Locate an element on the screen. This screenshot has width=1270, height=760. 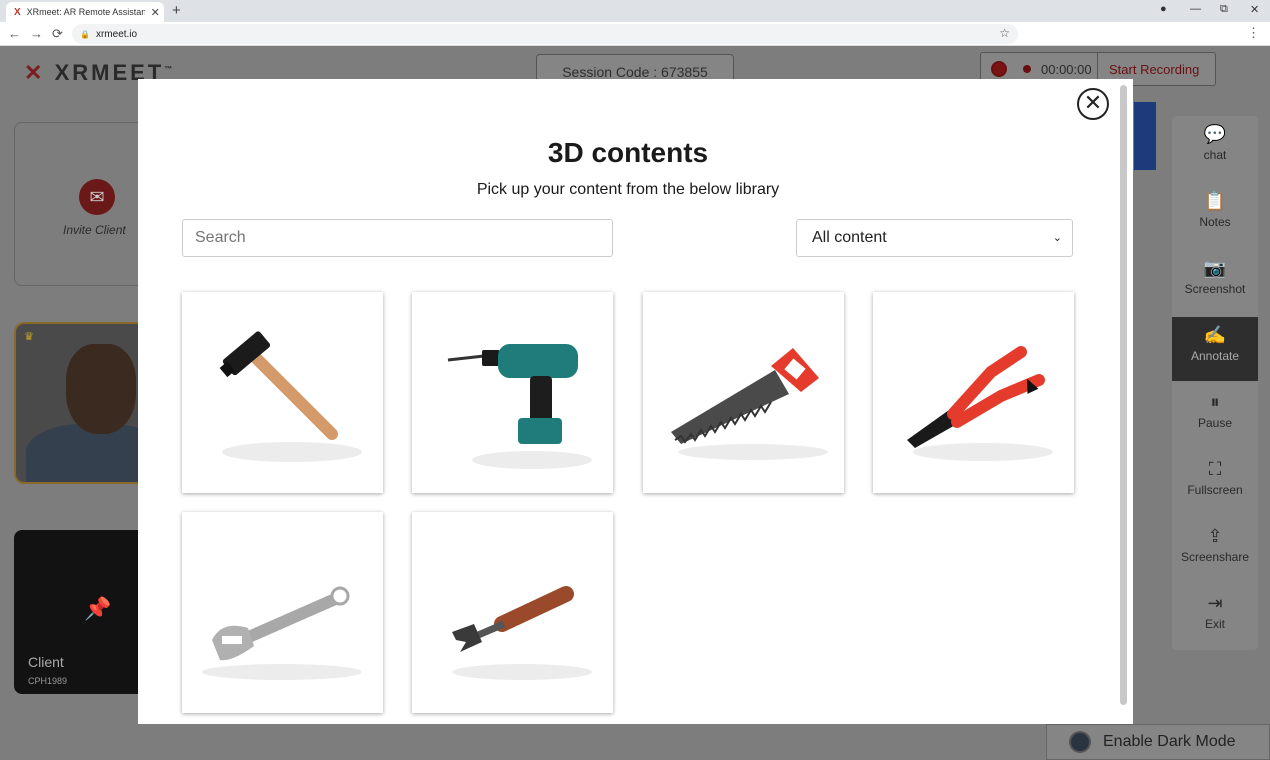
toolbar-blue-accent is located at coordinates (1145, 136).